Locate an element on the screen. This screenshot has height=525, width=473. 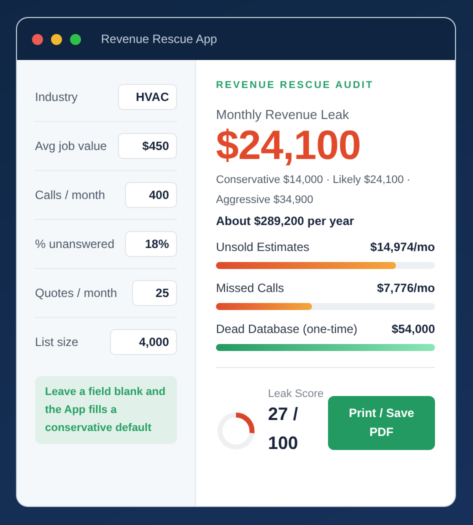
input-field: 18% is located at coordinates (151, 244).